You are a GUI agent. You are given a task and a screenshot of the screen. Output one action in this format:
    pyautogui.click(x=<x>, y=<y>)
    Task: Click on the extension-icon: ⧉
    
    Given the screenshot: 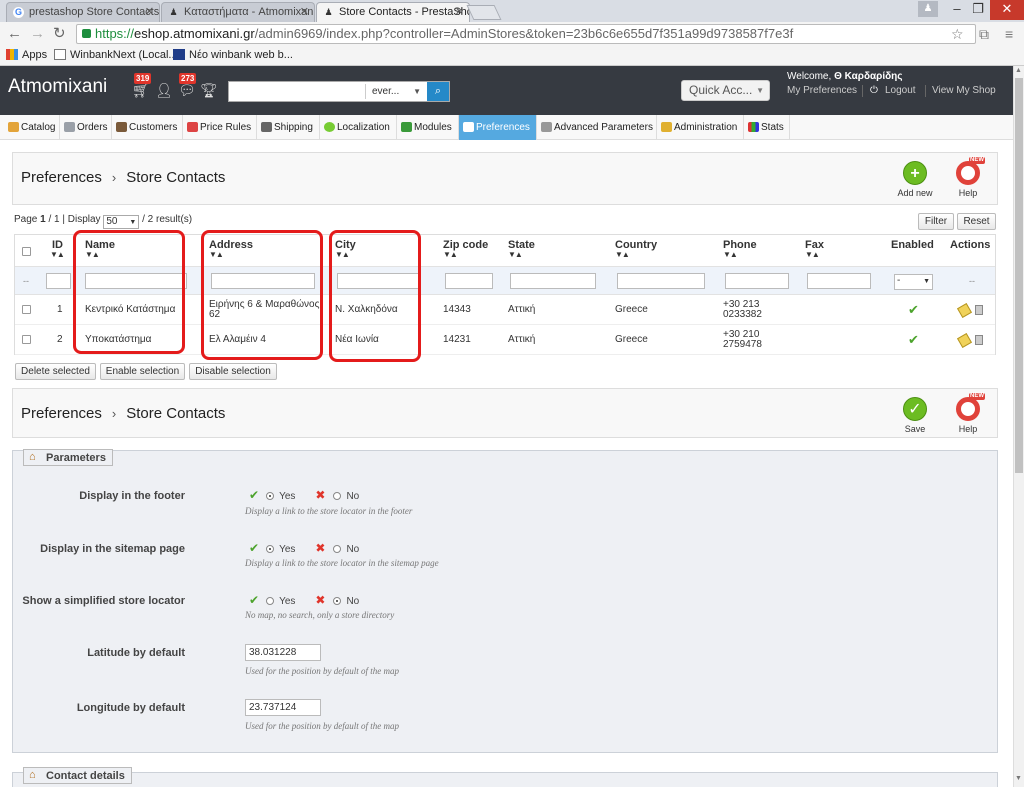 What is the action you would take?
    pyautogui.click(x=984, y=34)
    